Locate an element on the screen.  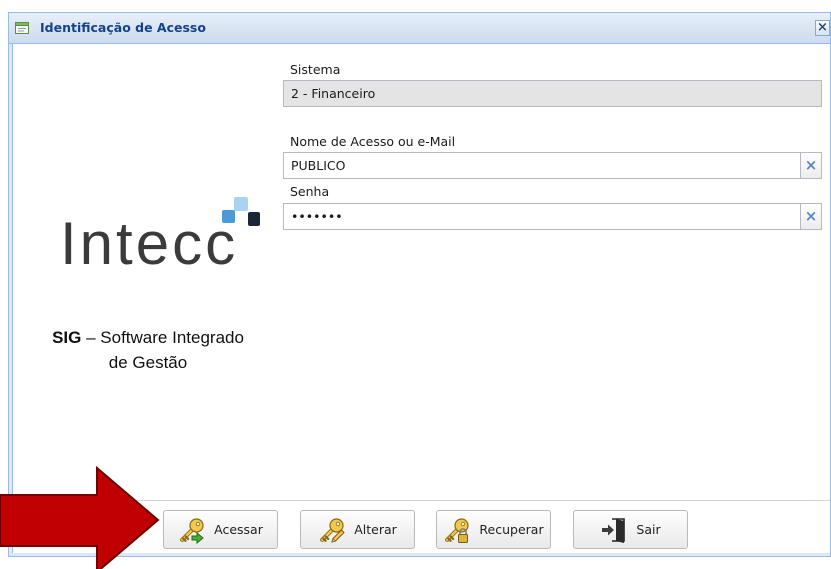
sistema-field is located at coordinates (552, 93).